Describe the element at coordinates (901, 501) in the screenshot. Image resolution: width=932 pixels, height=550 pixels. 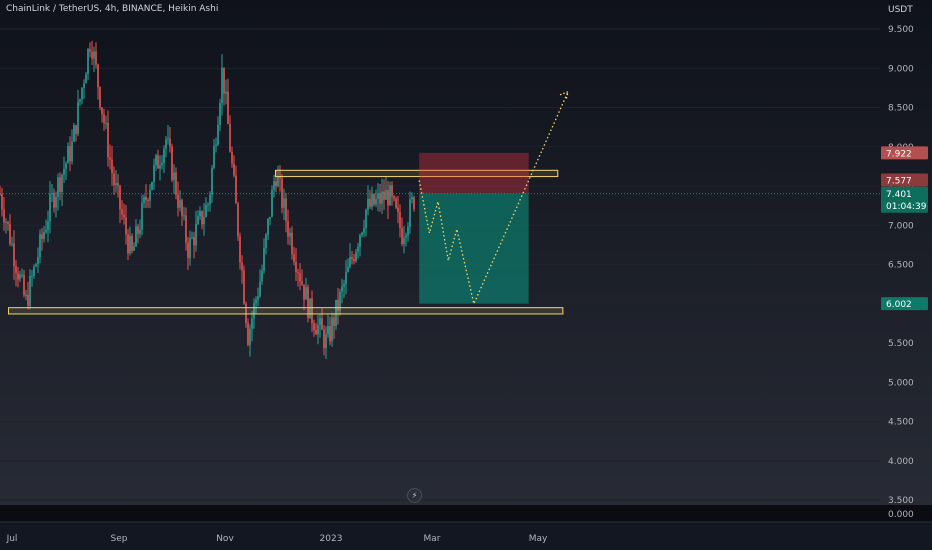
I see `y-tick-label: 3.500` at that location.